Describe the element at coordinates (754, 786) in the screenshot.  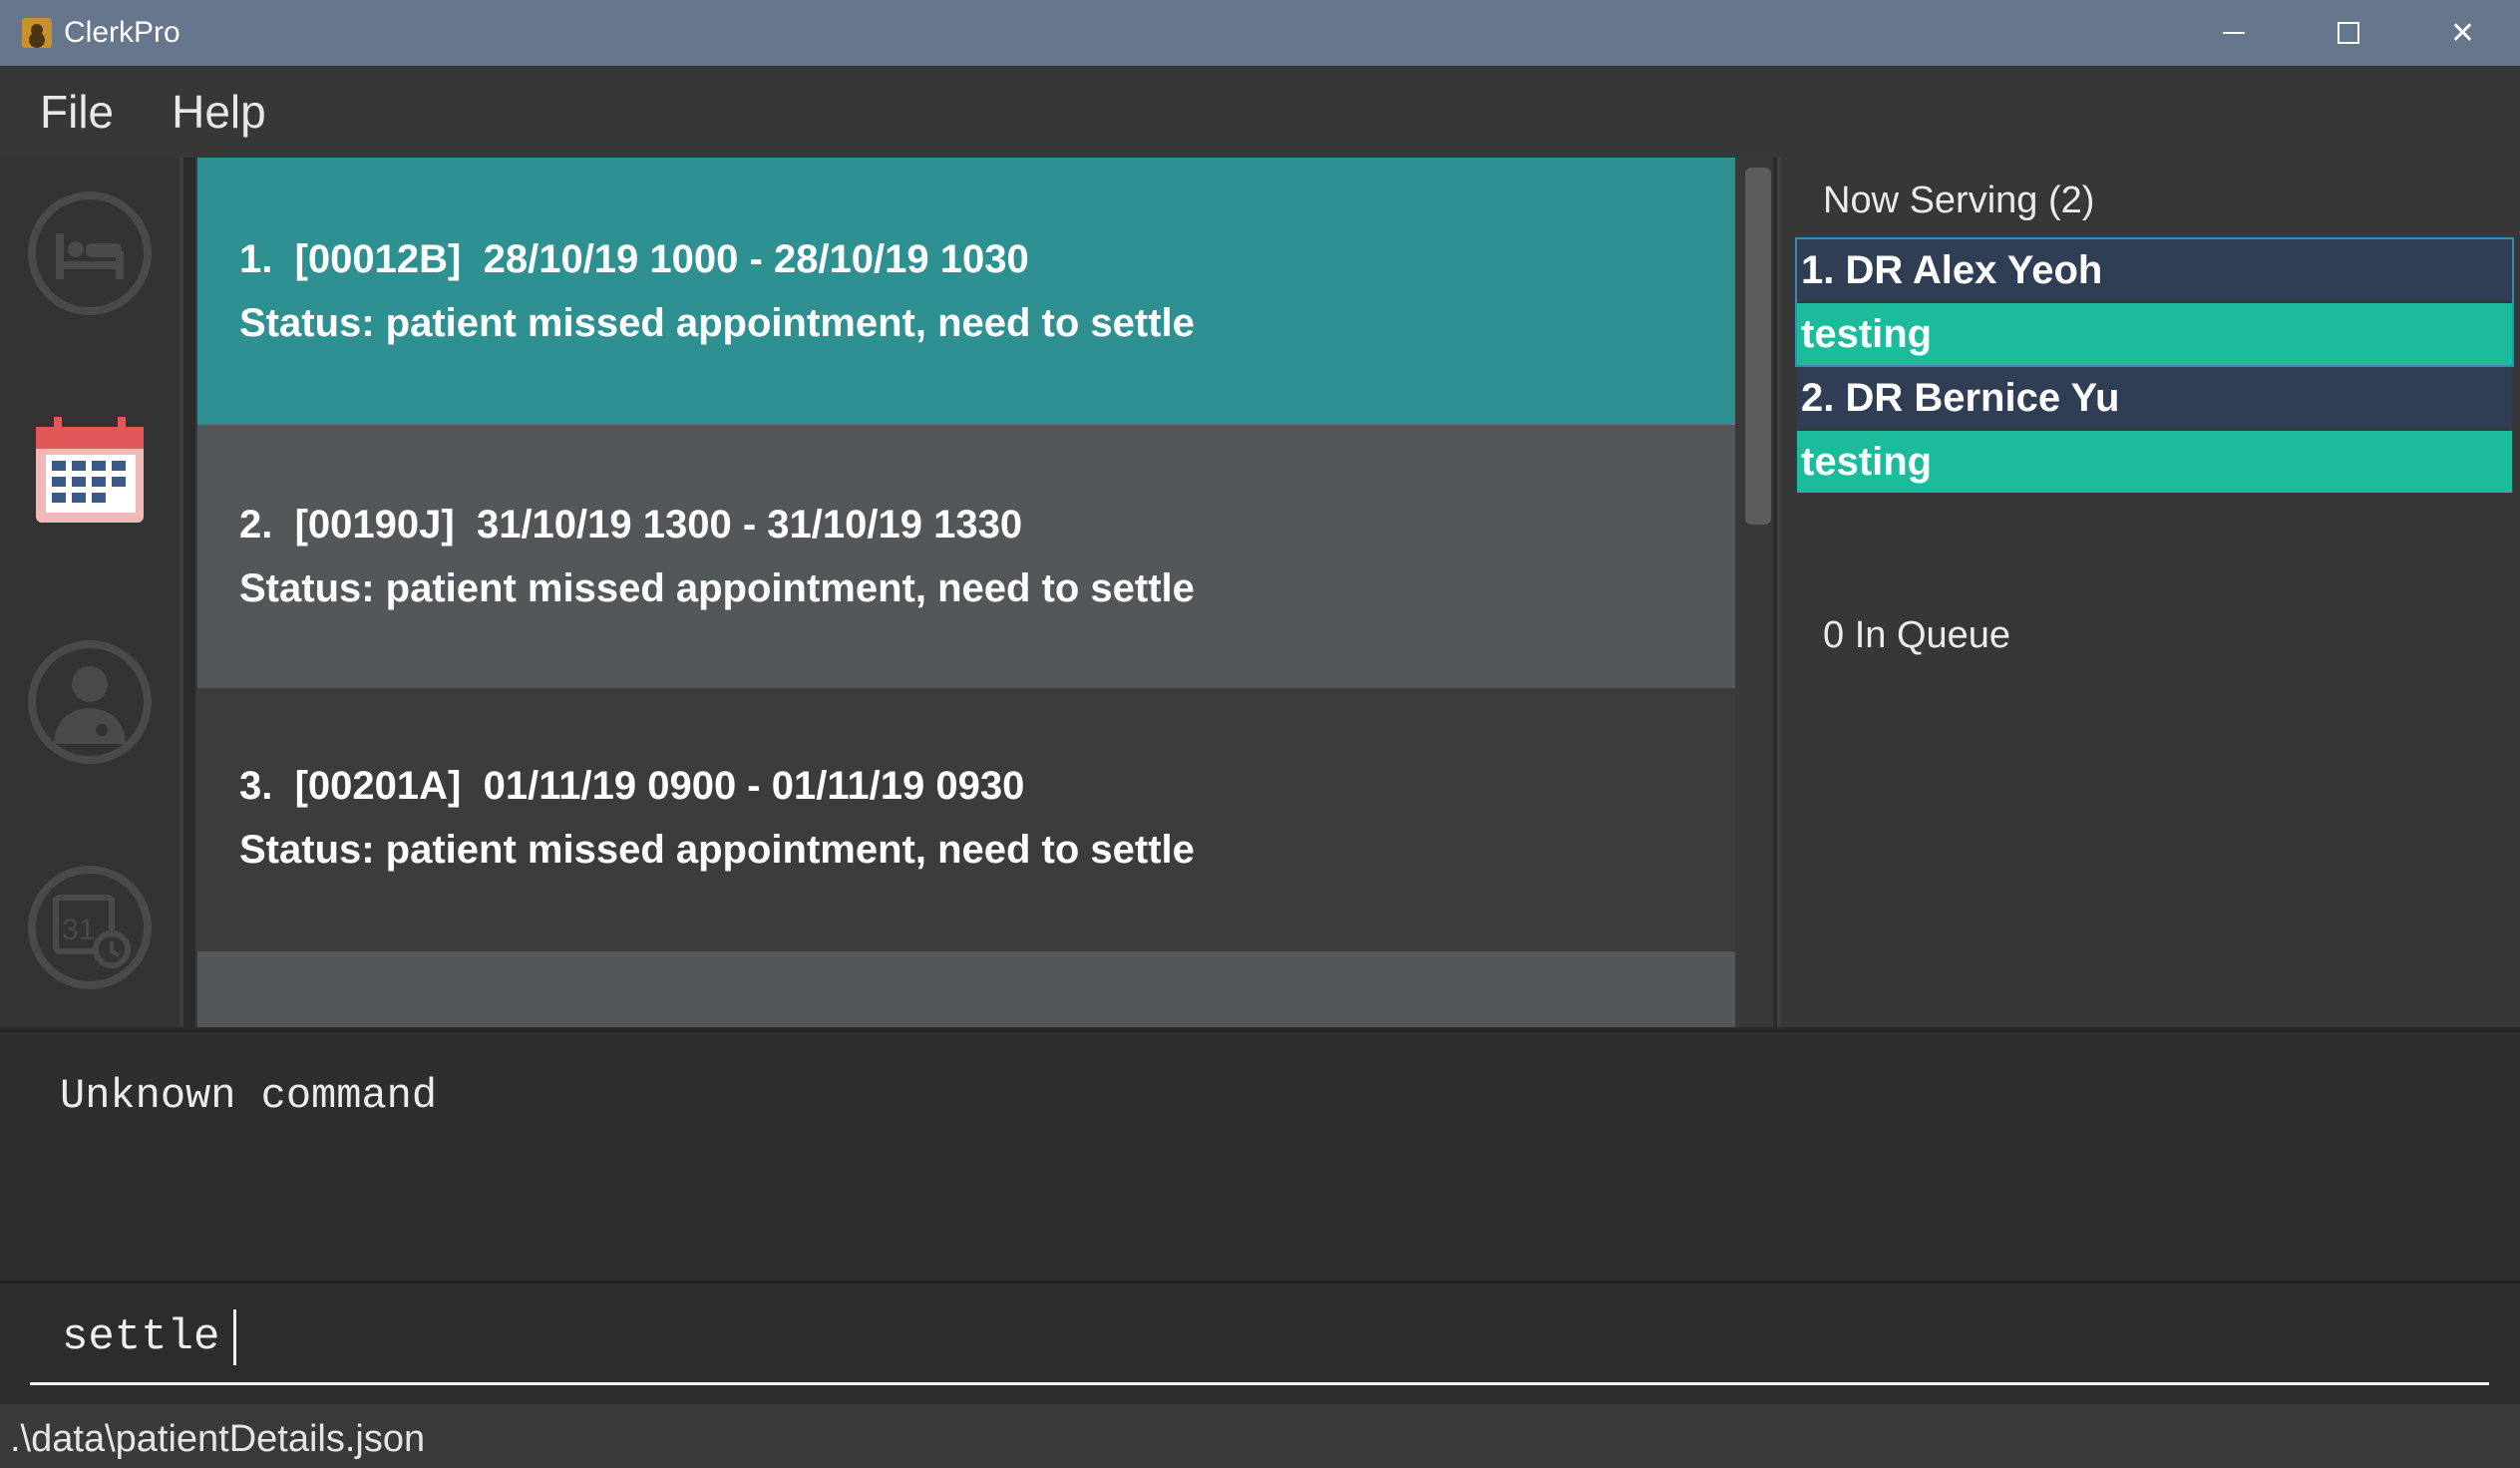
I see `appointment-time: 01/11/19 0900 - 01/11/19 0930` at that location.